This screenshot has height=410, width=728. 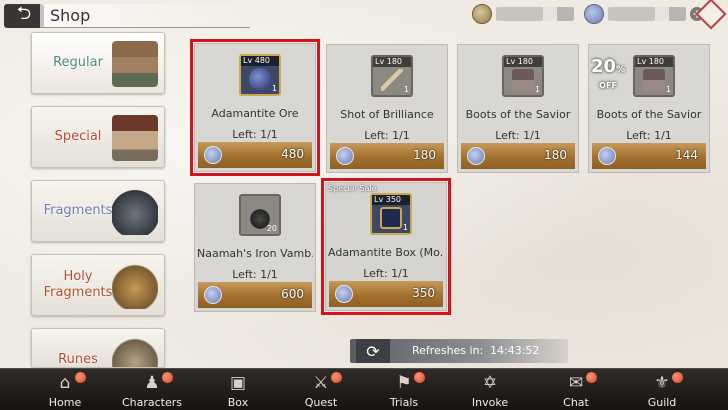 What do you see at coordinates (604, 66) in the screenshot?
I see `discount-value: 20` at bounding box center [604, 66].